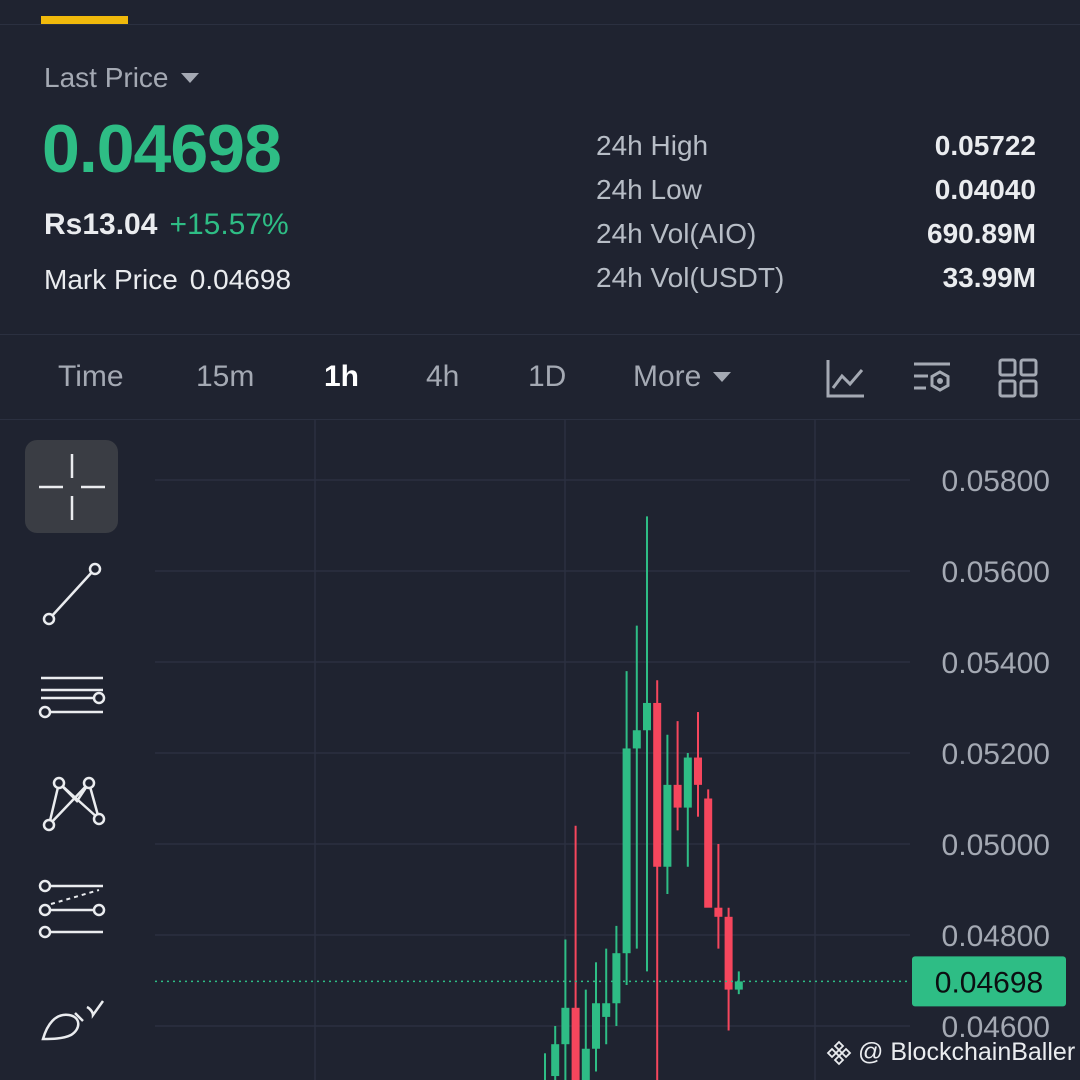 Image resolution: width=1080 pixels, height=1080 pixels. I want to click on mark-price-row: Mark Price 0.04698, so click(167, 280).